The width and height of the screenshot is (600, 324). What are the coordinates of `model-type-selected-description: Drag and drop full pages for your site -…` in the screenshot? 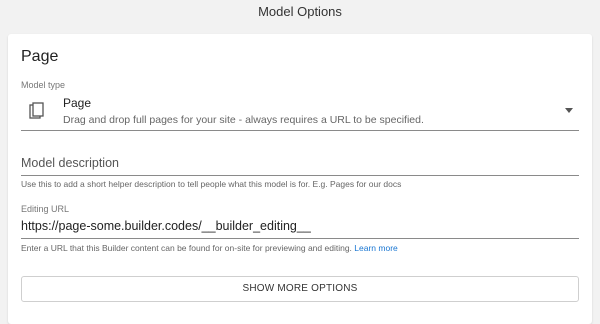 It's located at (243, 120).